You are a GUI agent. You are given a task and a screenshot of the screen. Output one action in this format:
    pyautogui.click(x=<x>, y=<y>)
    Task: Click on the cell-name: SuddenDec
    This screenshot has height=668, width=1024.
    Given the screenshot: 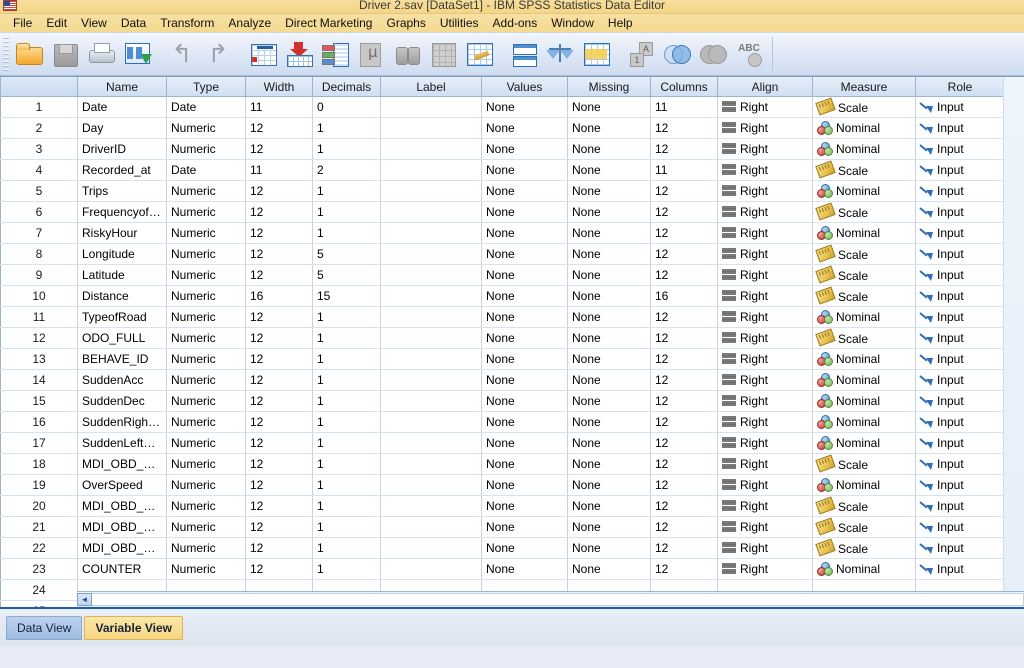 What is the action you would take?
    pyautogui.click(x=122, y=401)
    